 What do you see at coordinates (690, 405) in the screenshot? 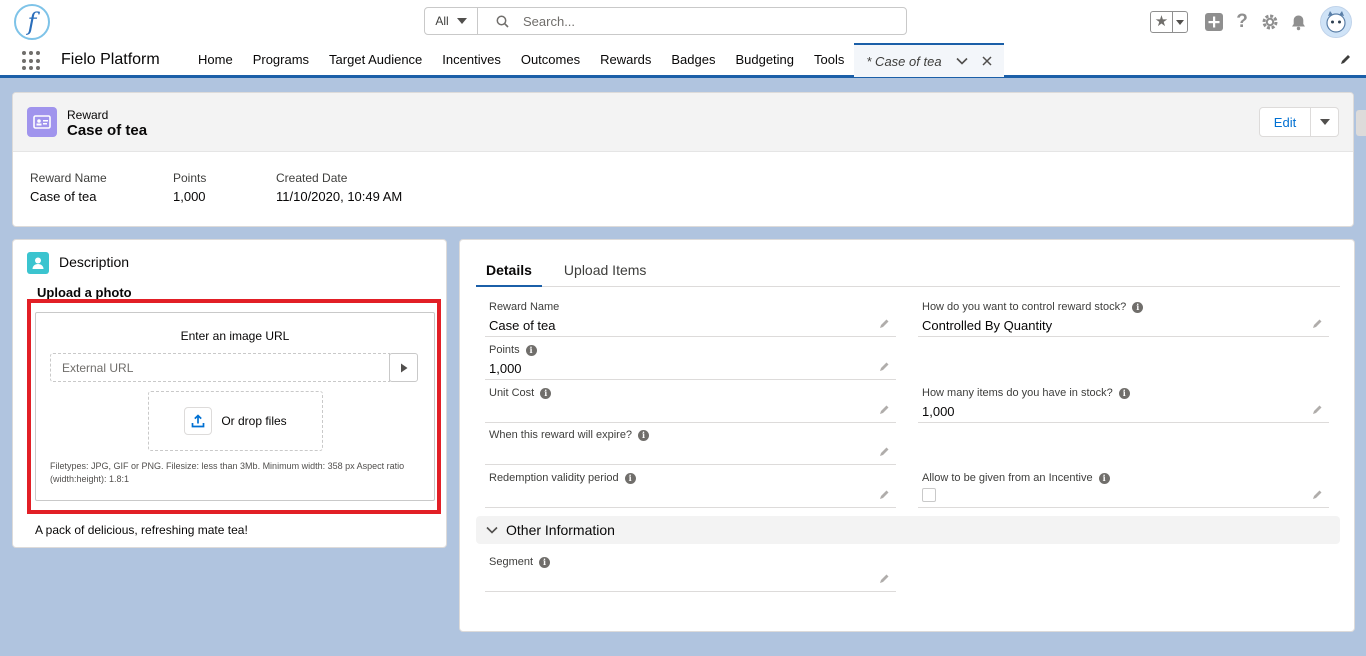
I see `field-unit-cost: Unit Cost i` at bounding box center [690, 405].